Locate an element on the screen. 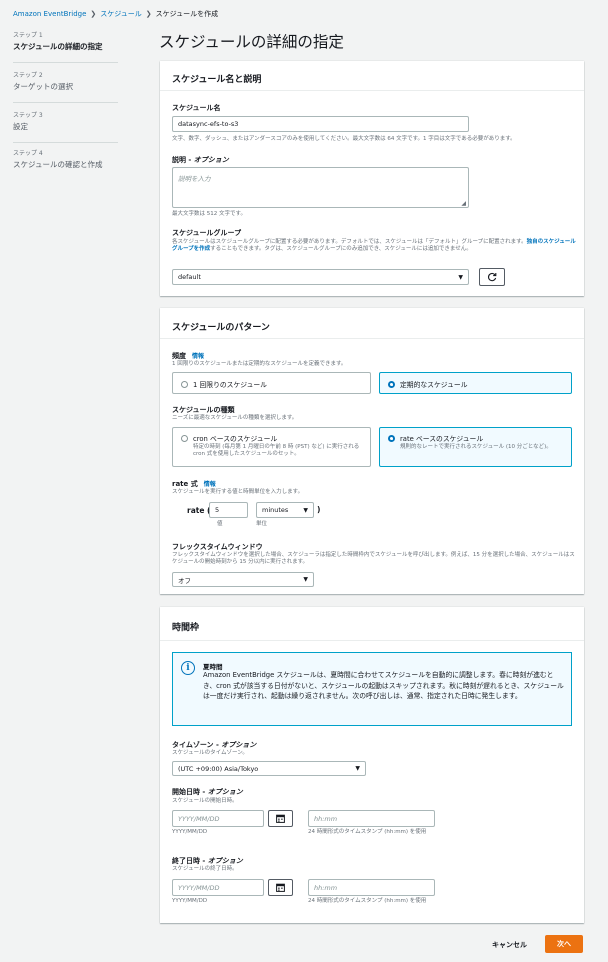 This screenshot has height=962, width=608. flex-window-select: オフ ▼ is located at coordinates (243, 579).